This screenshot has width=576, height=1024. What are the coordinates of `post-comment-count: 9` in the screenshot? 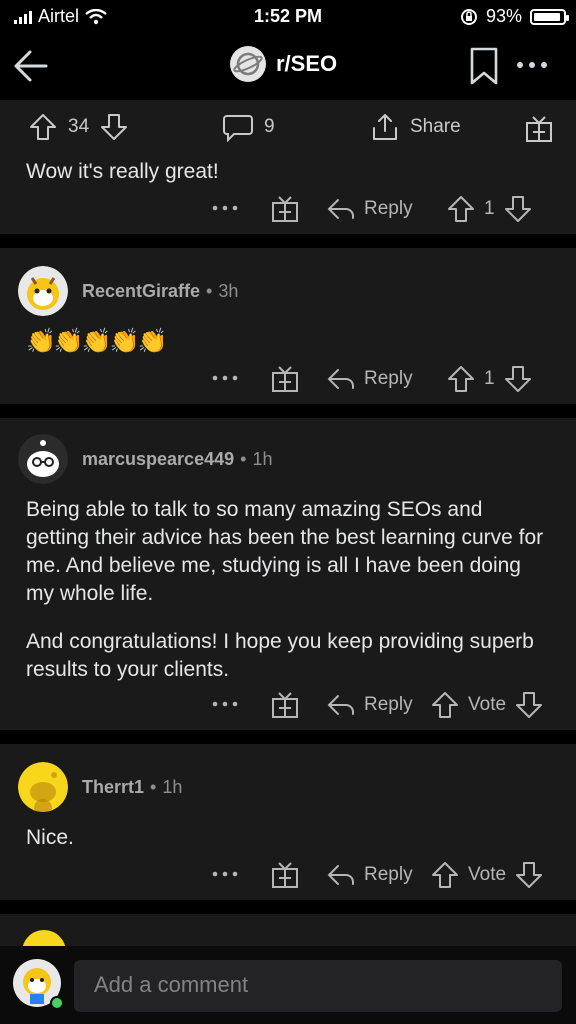 It's located at (269, 126).